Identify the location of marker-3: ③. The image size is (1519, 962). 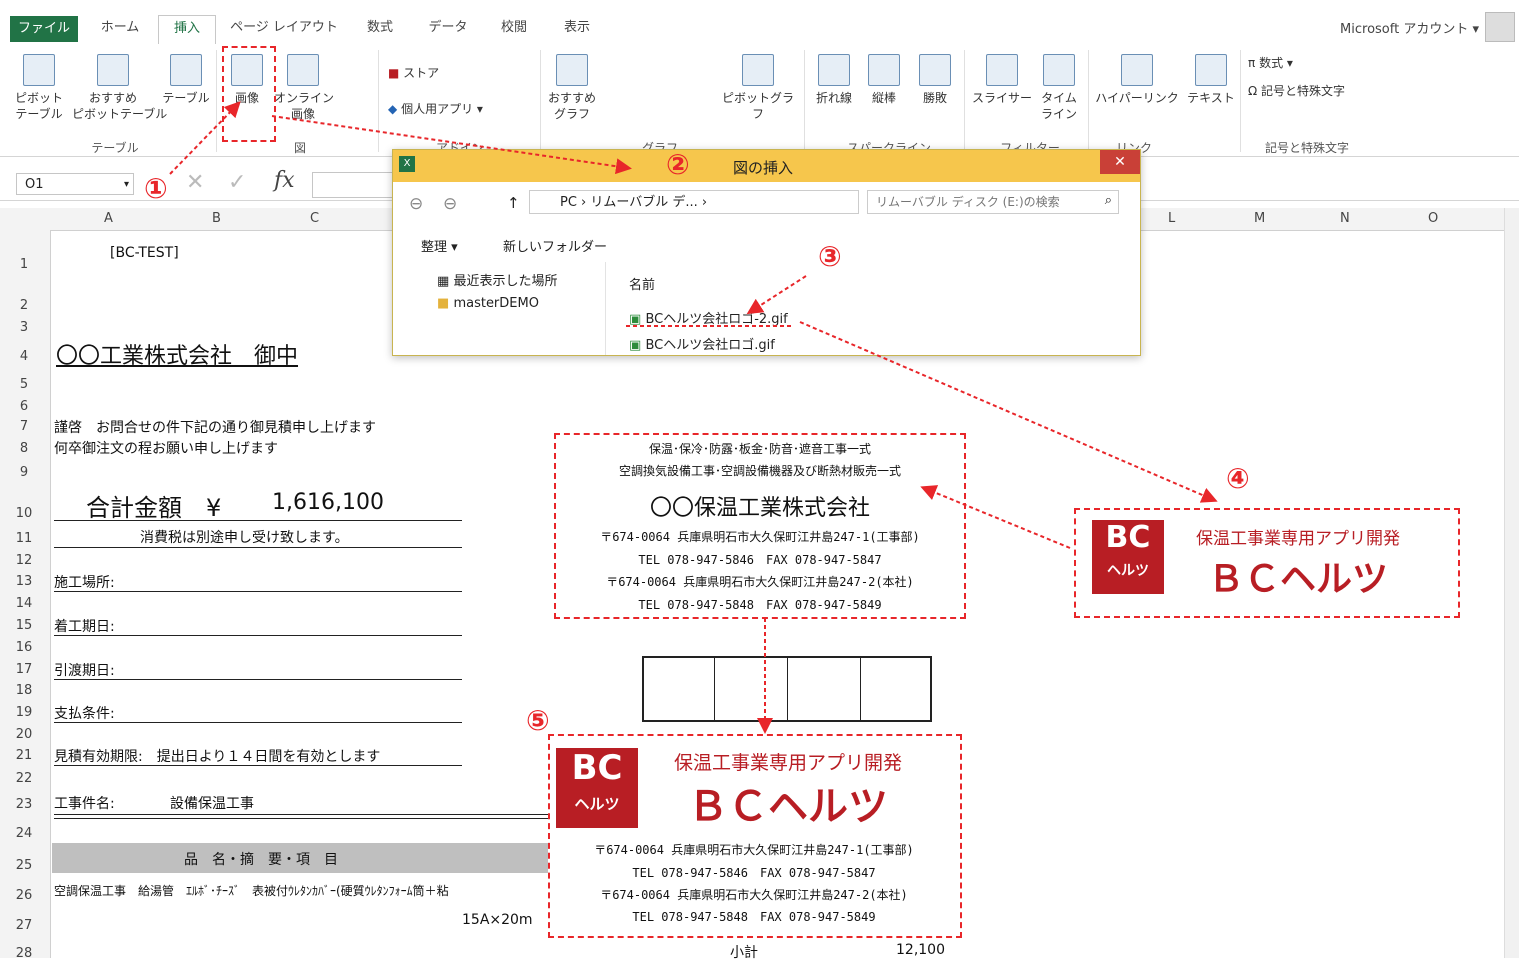
(830, 256).